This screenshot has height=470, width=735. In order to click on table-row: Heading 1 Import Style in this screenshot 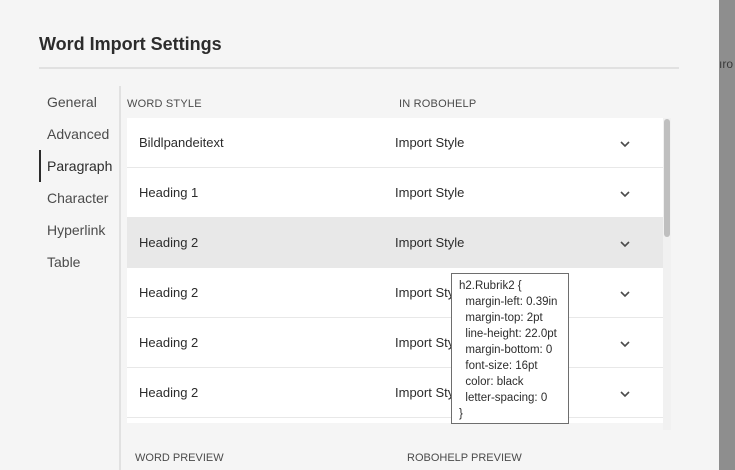, I will do `click(395, 193)`.